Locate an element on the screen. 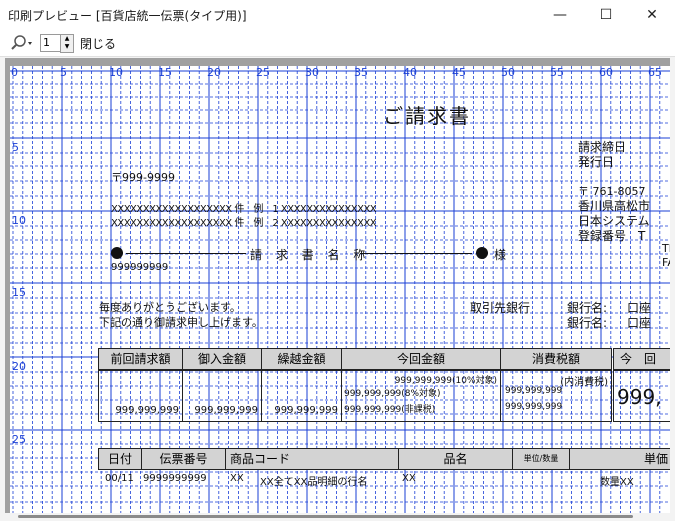 Image resolution: width=675 pixels, height=521 pixels. summary-header: 今回金額 is located at coordinates (421, 359).